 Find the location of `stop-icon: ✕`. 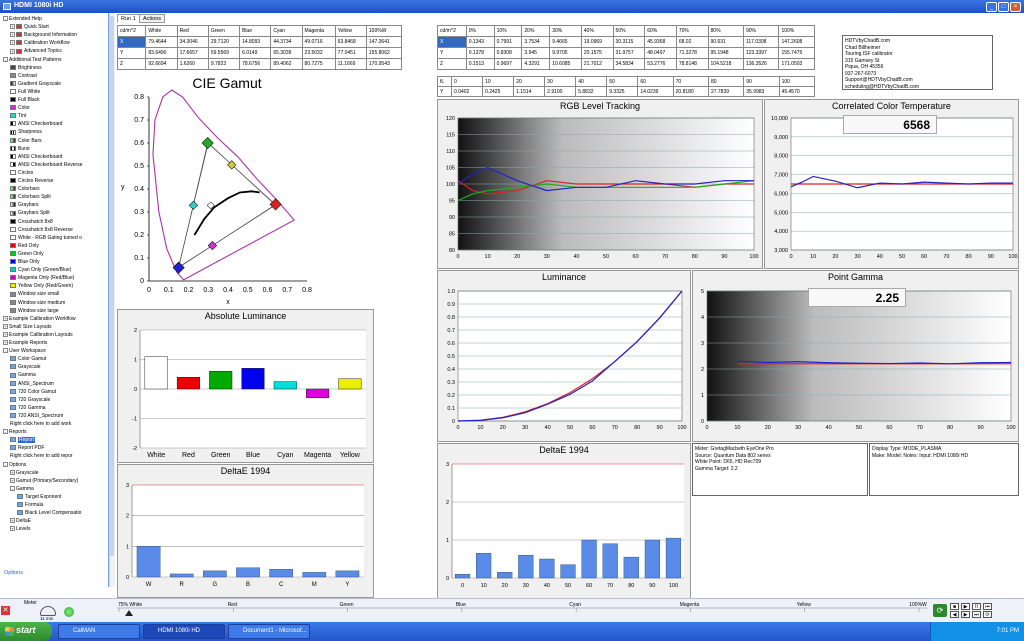

stop-icon: ✕ is located at coordinates (5, 610).